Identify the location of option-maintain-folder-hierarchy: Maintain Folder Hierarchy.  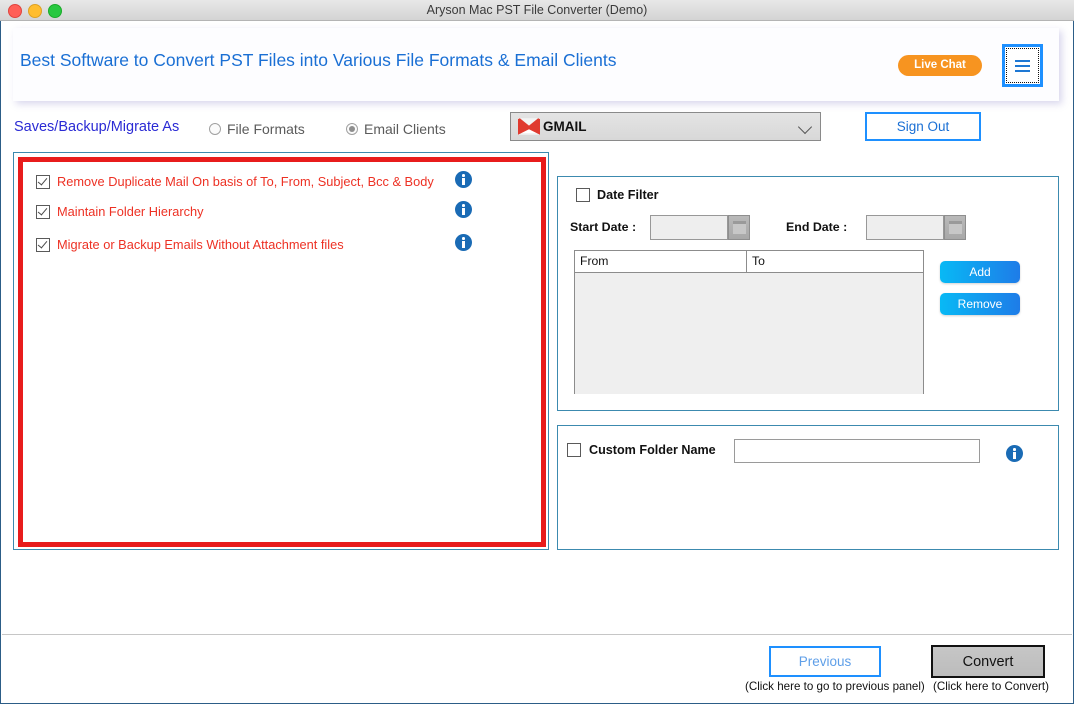
(120, 211).